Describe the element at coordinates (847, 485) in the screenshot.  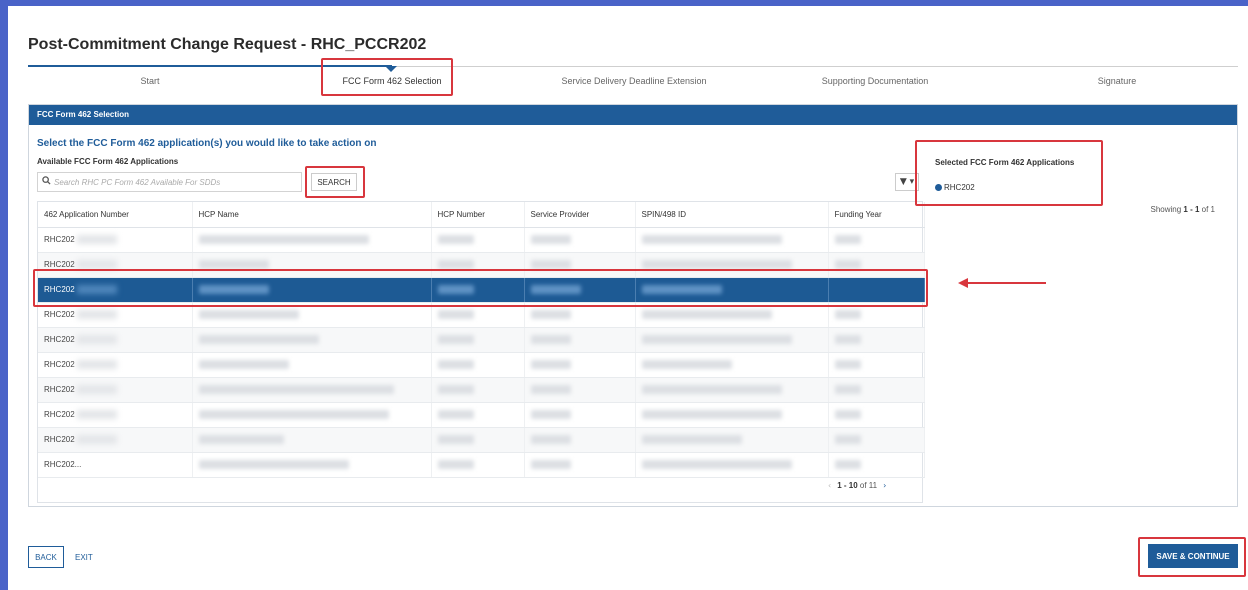
I see `pagination-range: 1 - 10` at that location.